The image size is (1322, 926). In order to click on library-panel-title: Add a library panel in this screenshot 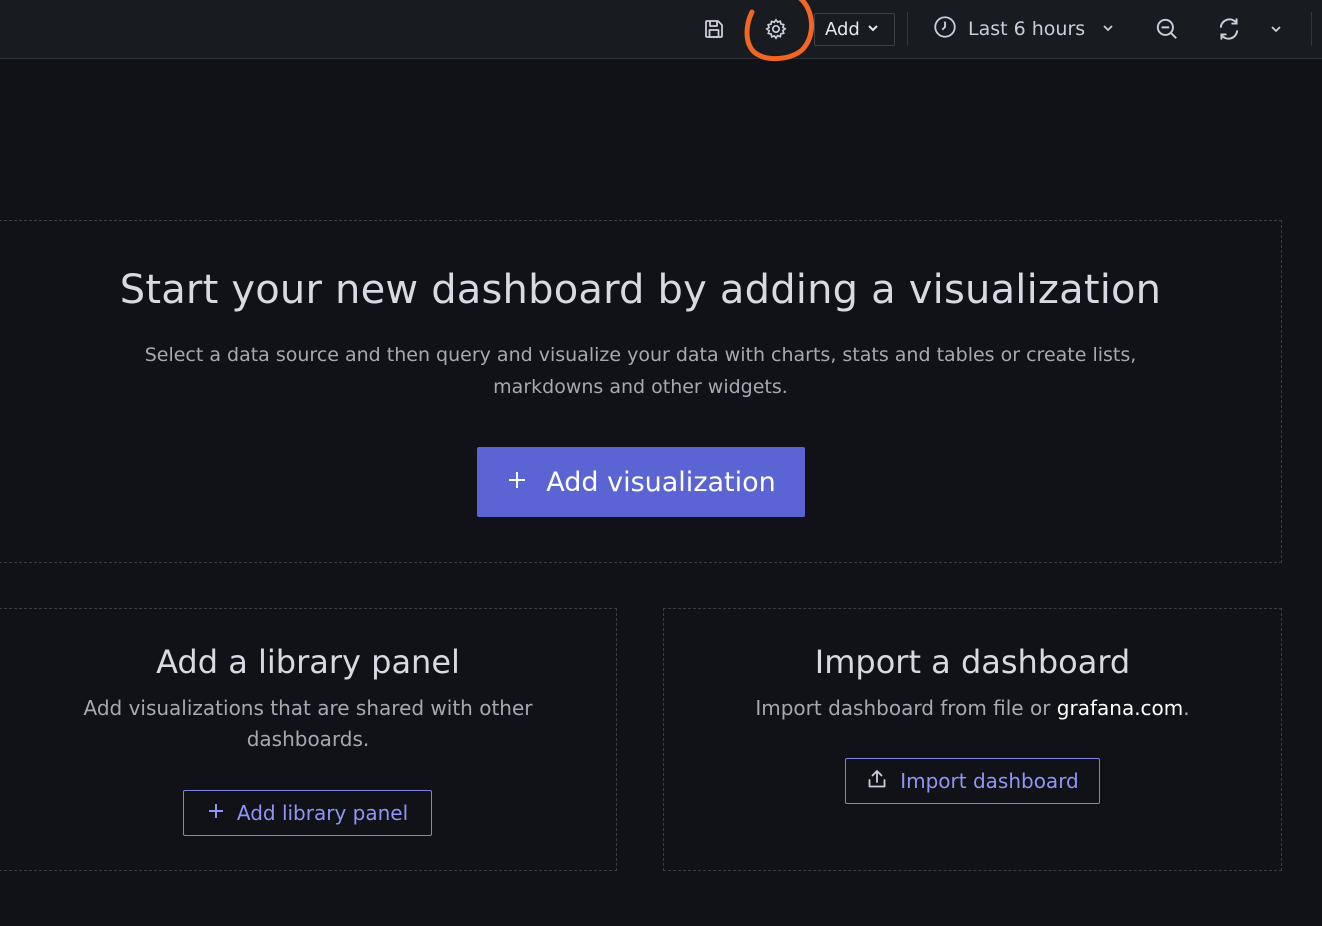, I will do `click(308, 662)`.